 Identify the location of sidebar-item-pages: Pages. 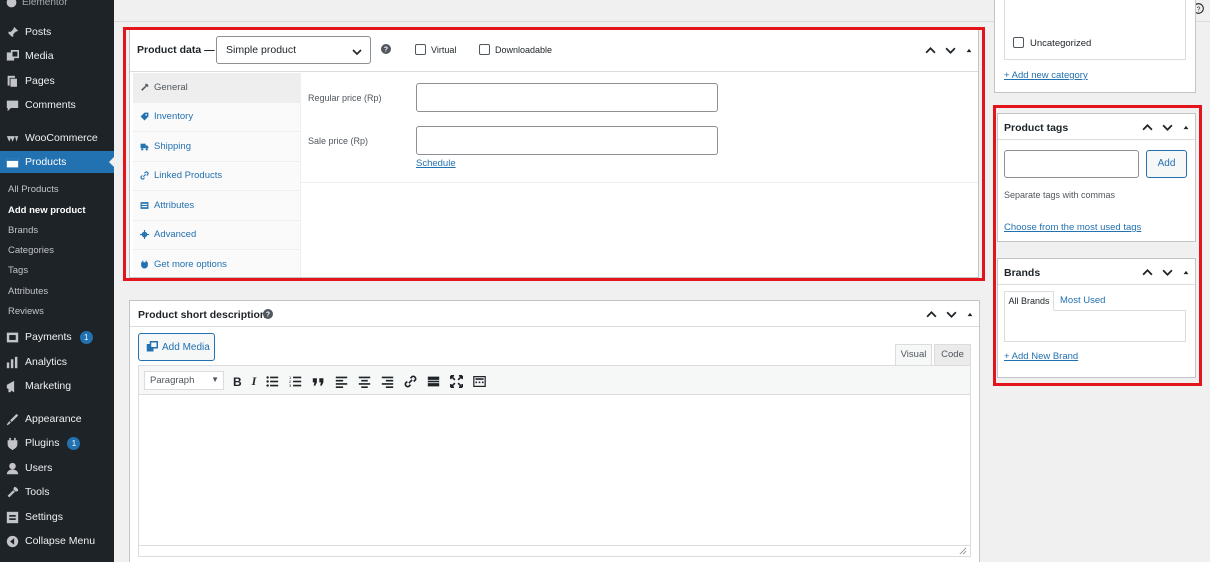
(57, 81).